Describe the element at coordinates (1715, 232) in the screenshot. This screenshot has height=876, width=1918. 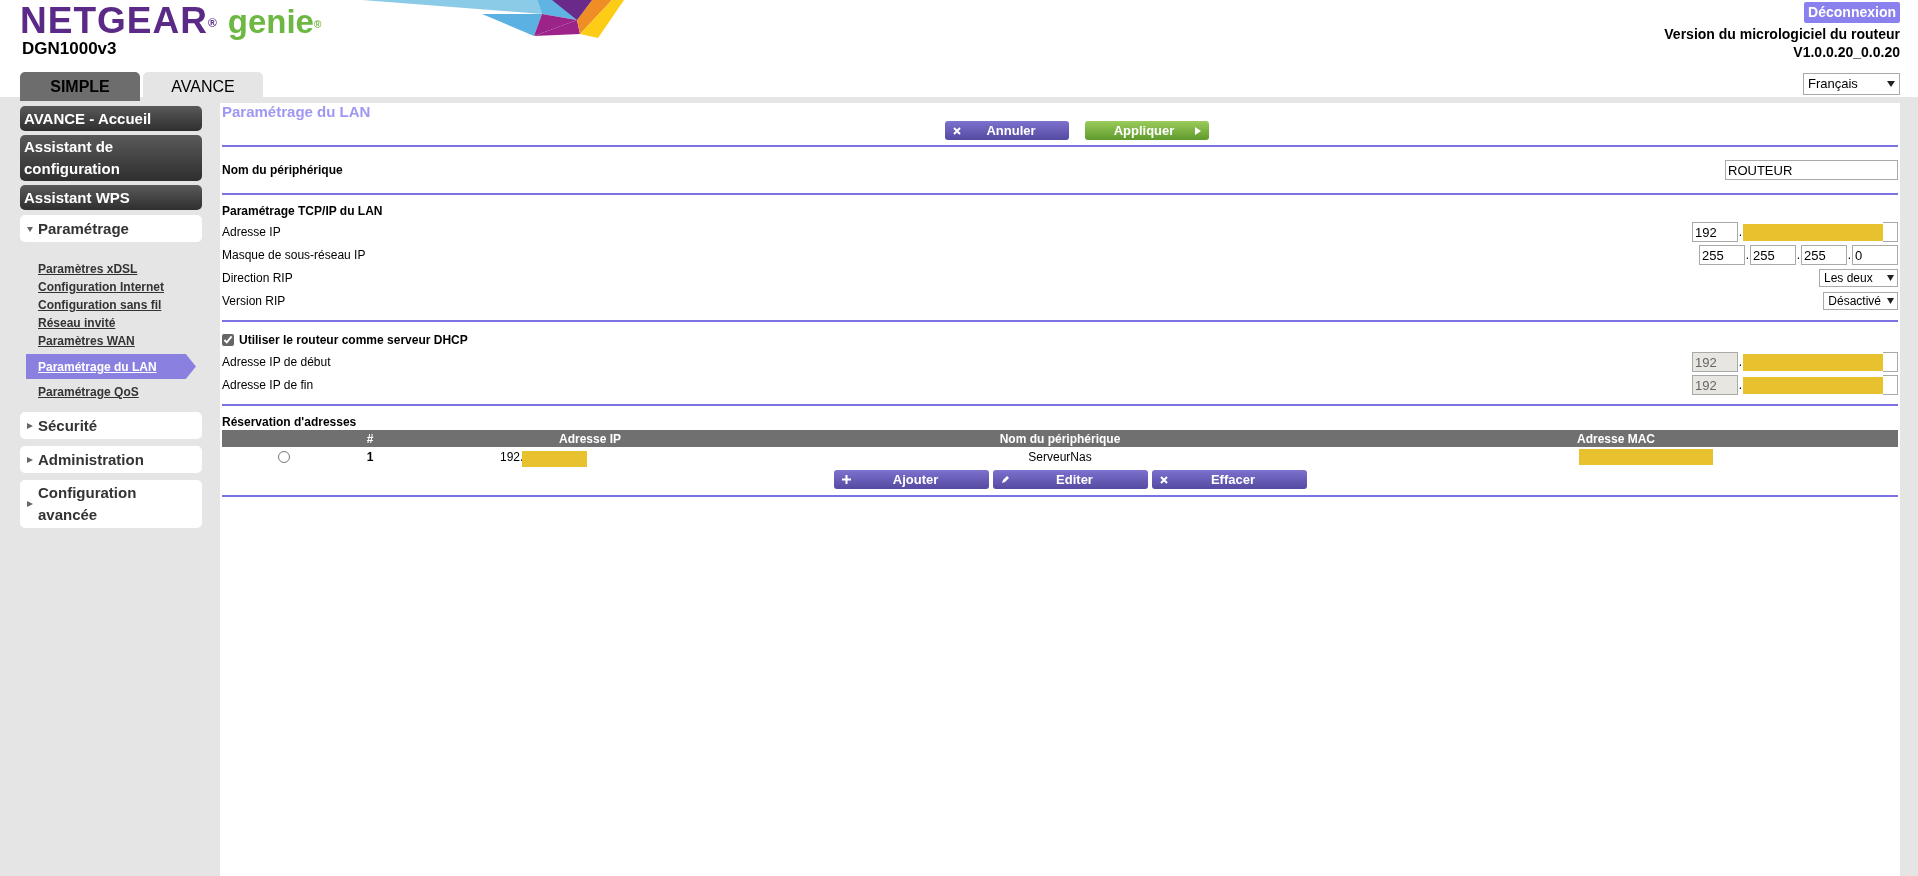
I see `ip-octet-field: 192` at that location.